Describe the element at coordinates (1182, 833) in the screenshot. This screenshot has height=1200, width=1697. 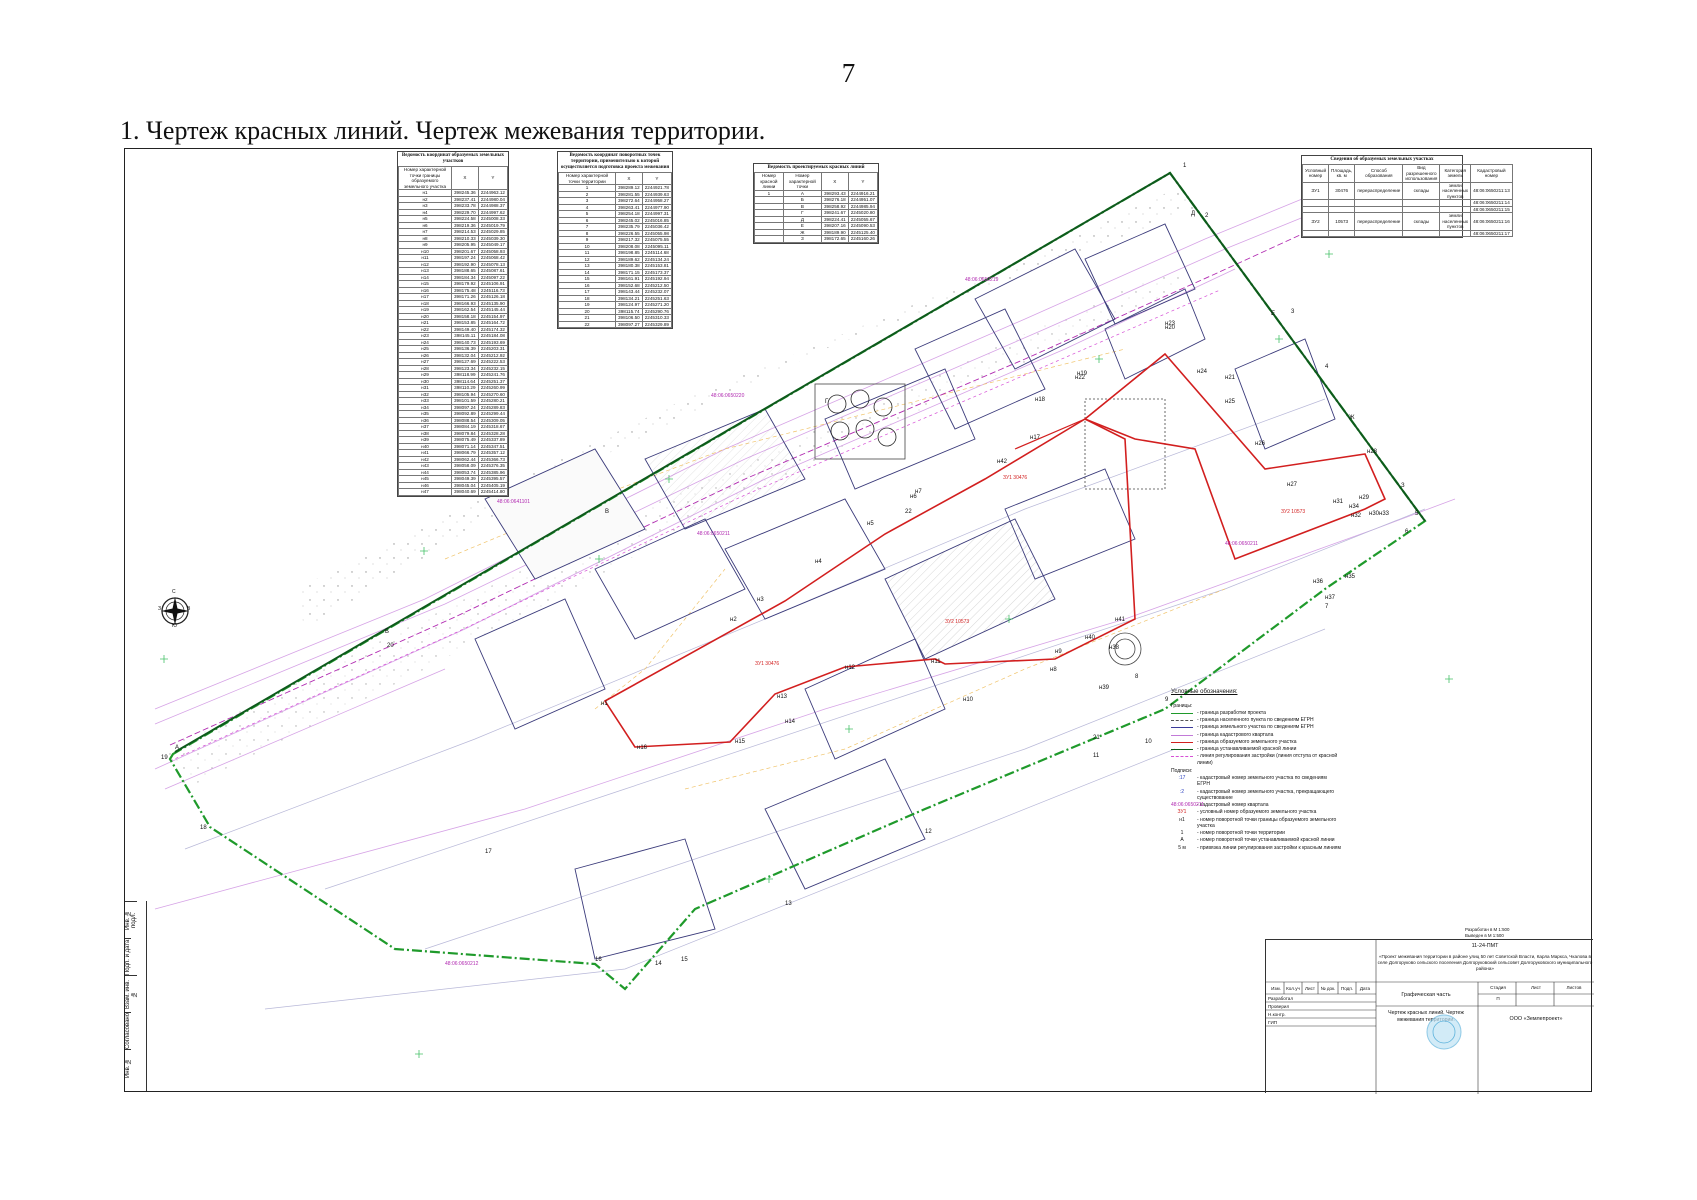
I see `legend-caption-symbol: 1` at that location.